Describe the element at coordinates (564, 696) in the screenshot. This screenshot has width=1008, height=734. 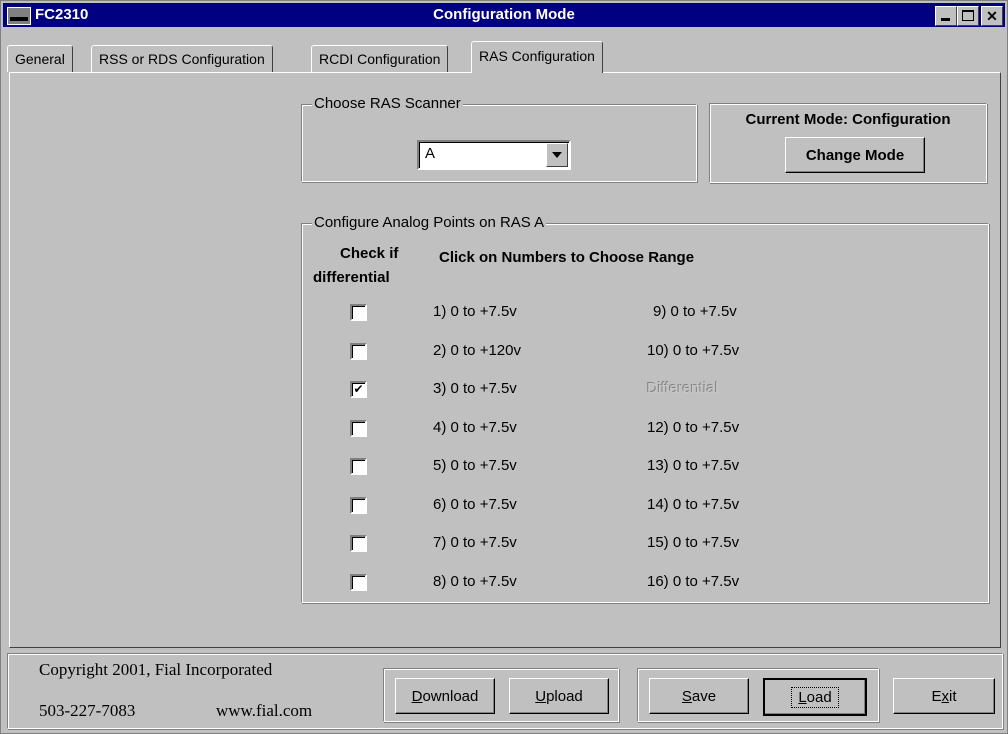
I see `upload-label: pload` at that location.